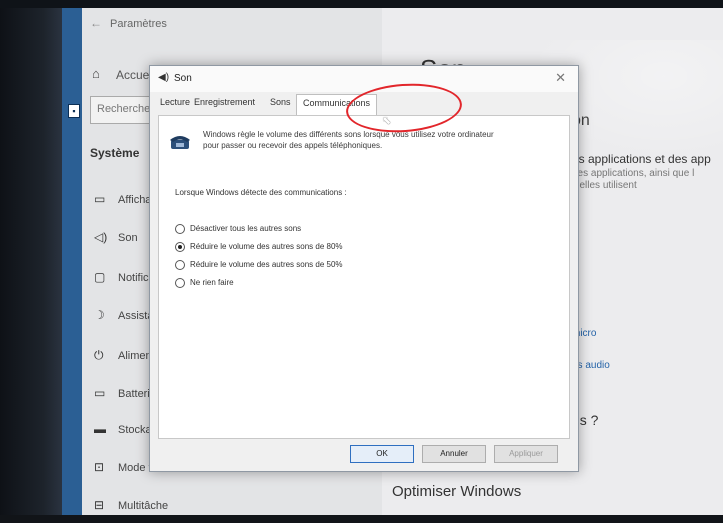  What do you see at coordinates (280, 102) in the screenshot?
I see `tab-sons: Sons` at bounding box center [280, 102].